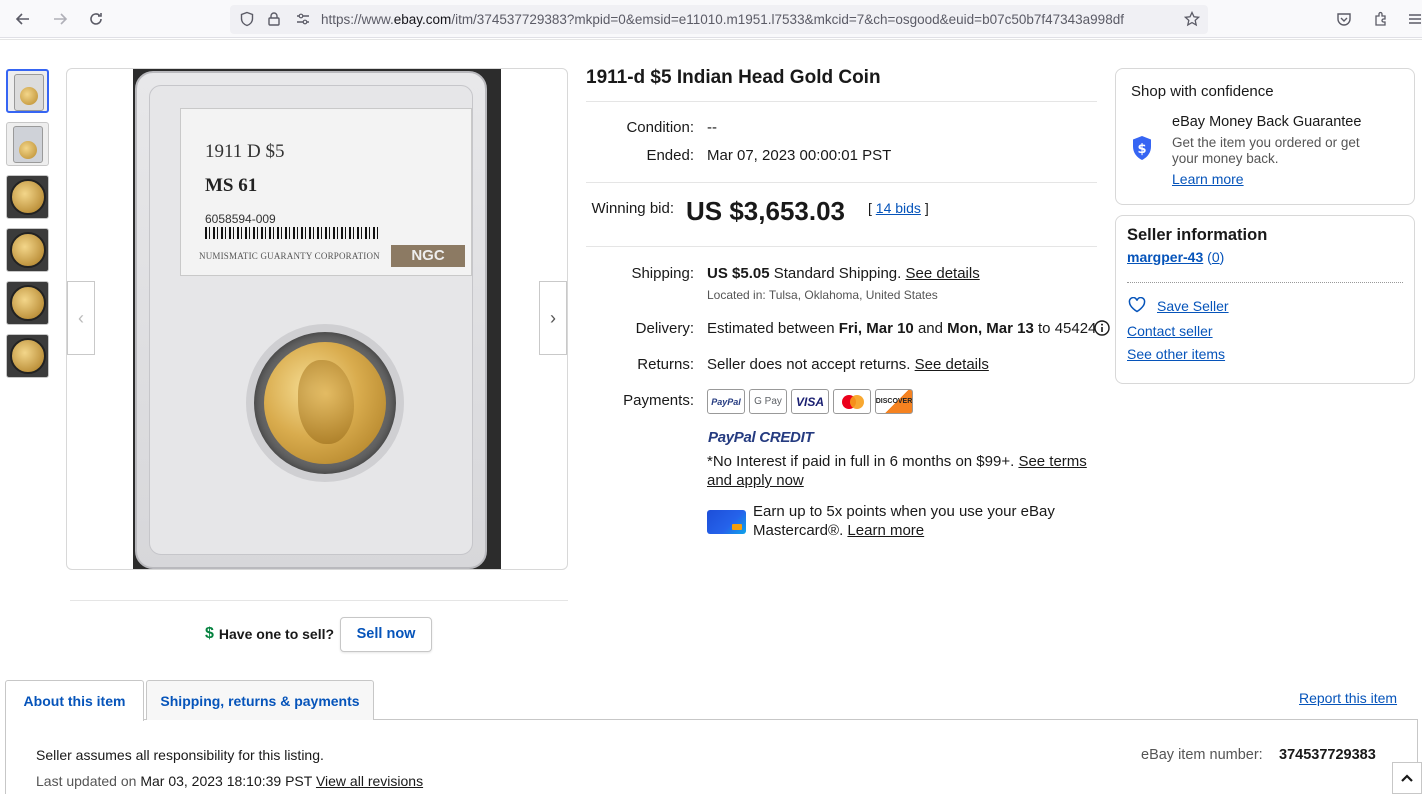 This screenshot has width=1422, height=794. Describe the element at coordinates (1266, 142) in the screenshot. I see `guarantee-text-1: Get the item you ordered or get` at that location.